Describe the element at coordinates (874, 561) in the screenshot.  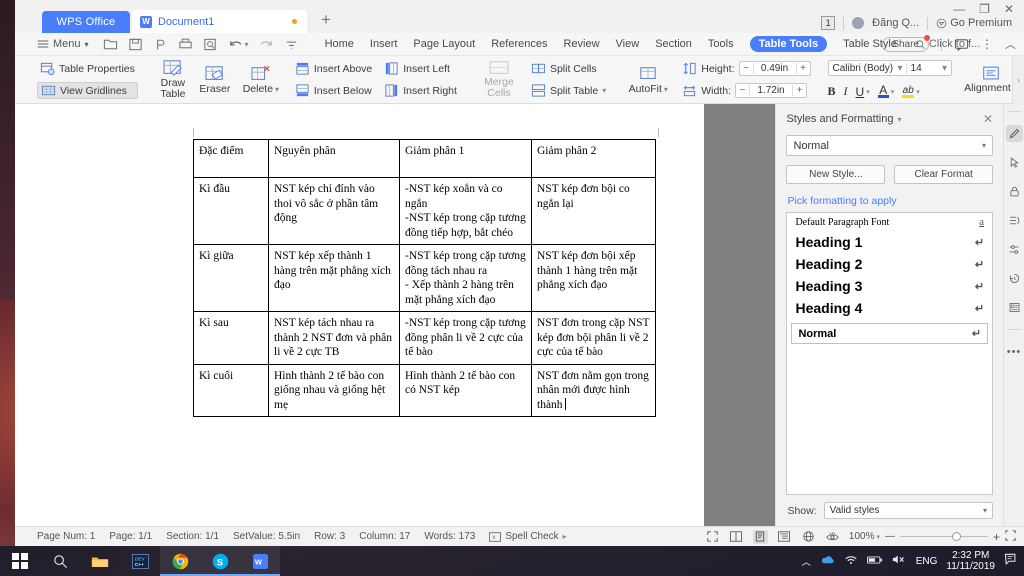
I see `battery-icon` at that location.